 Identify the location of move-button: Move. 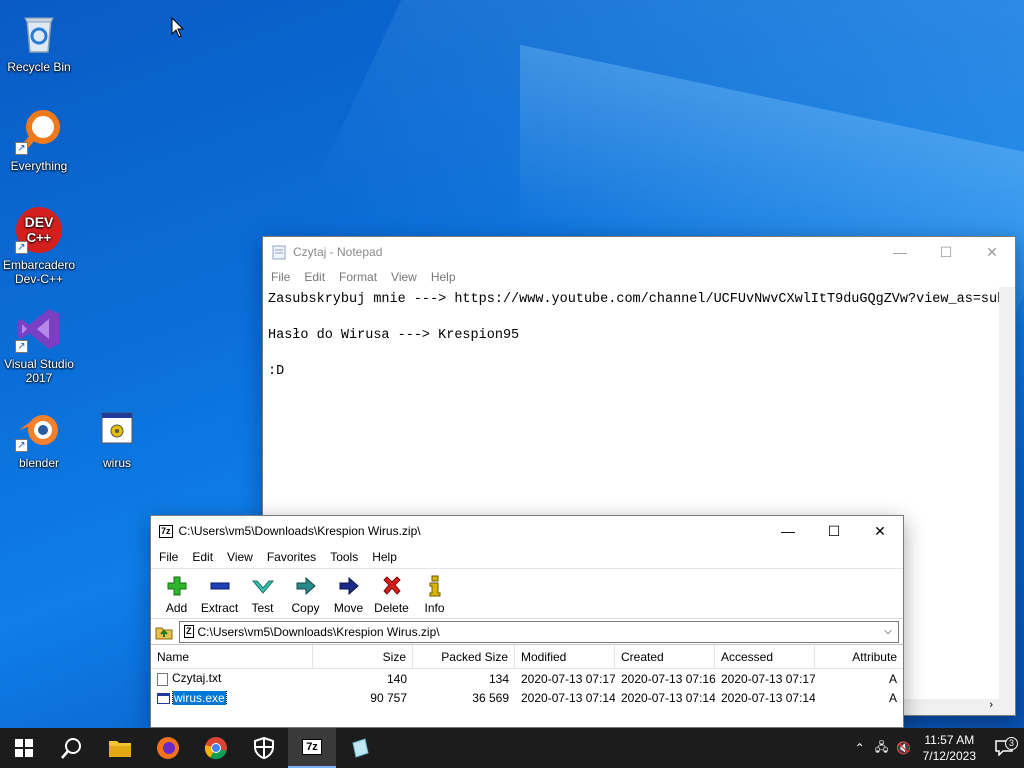
(348, 593).